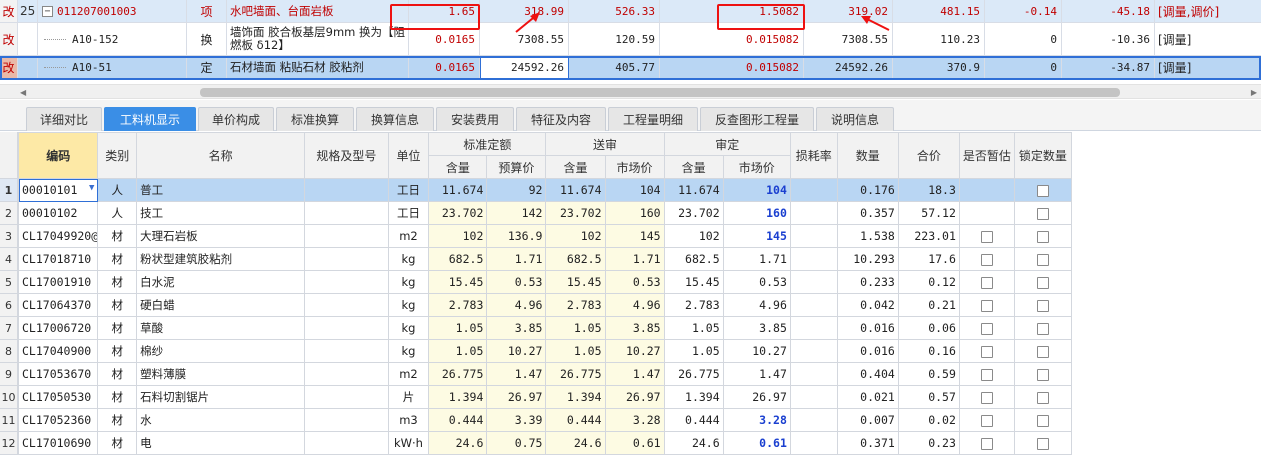 The height and width of the screenshot is (465, 1261). What do you see at coordinates (9, 236) in the screenshot?
I see `row-number: 3` at bounding box center [9, 236].